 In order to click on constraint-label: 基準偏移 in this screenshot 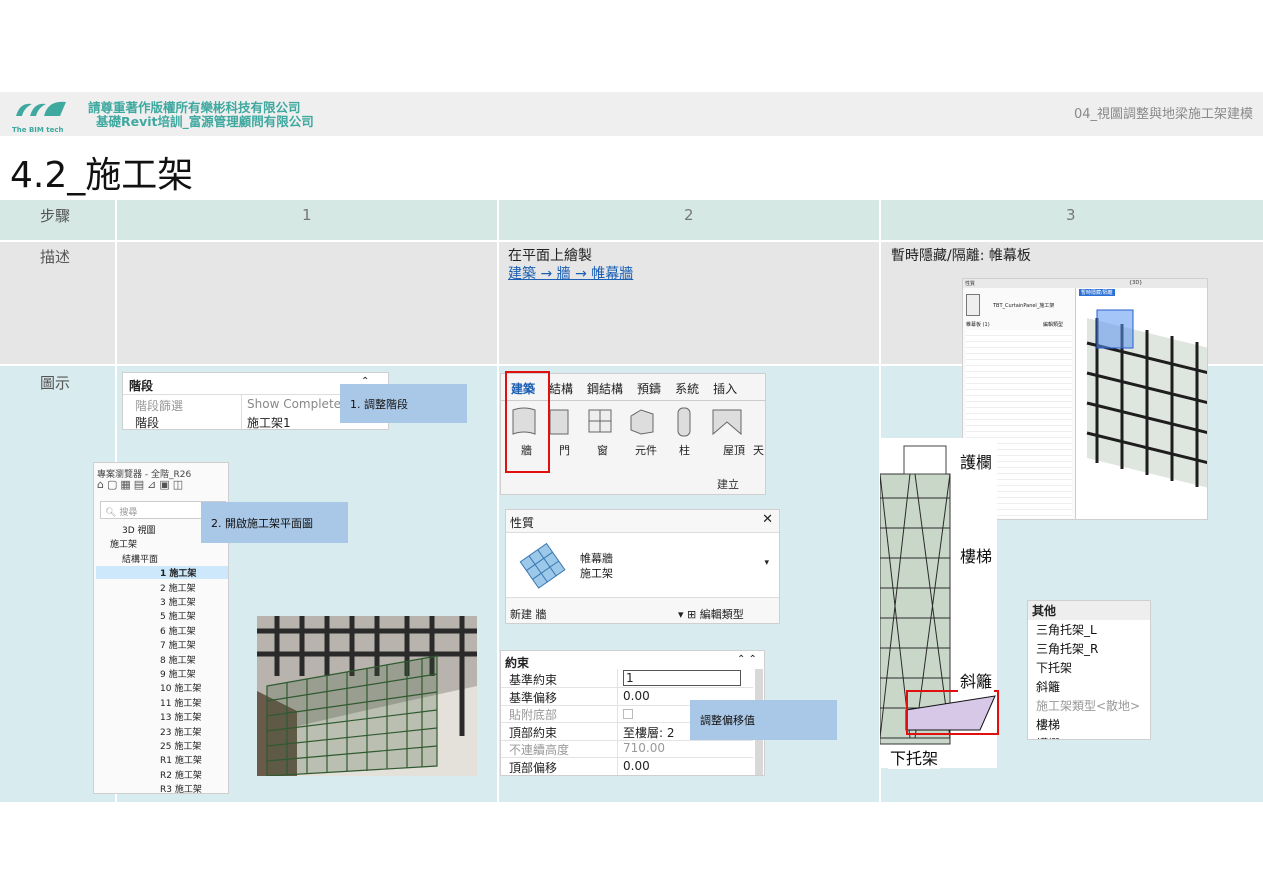, I will do `click(533, 697)`.